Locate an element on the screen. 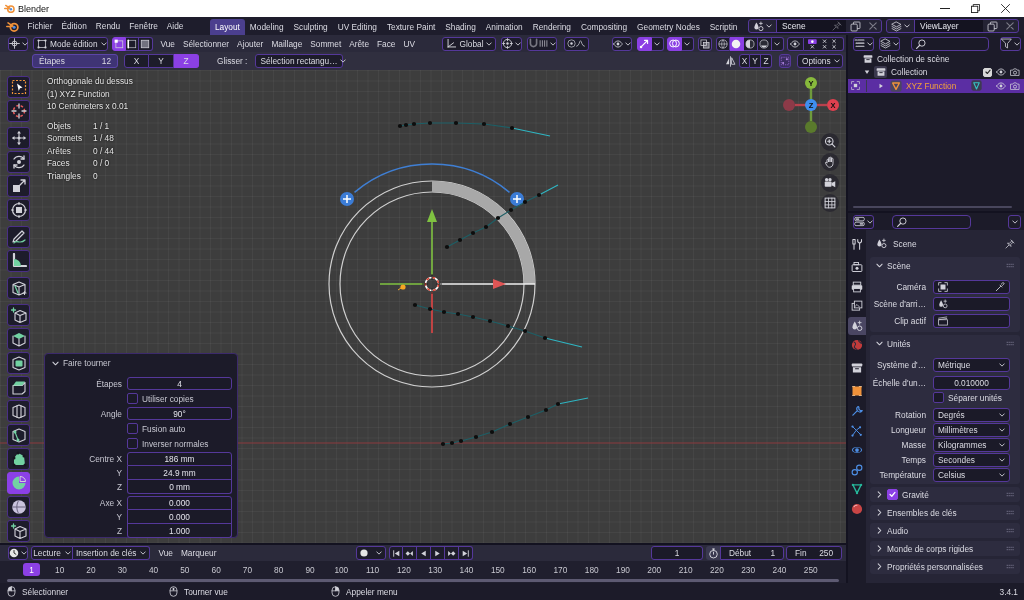  end-frame-field: Fin 250 is located at coordinates (814, 553).